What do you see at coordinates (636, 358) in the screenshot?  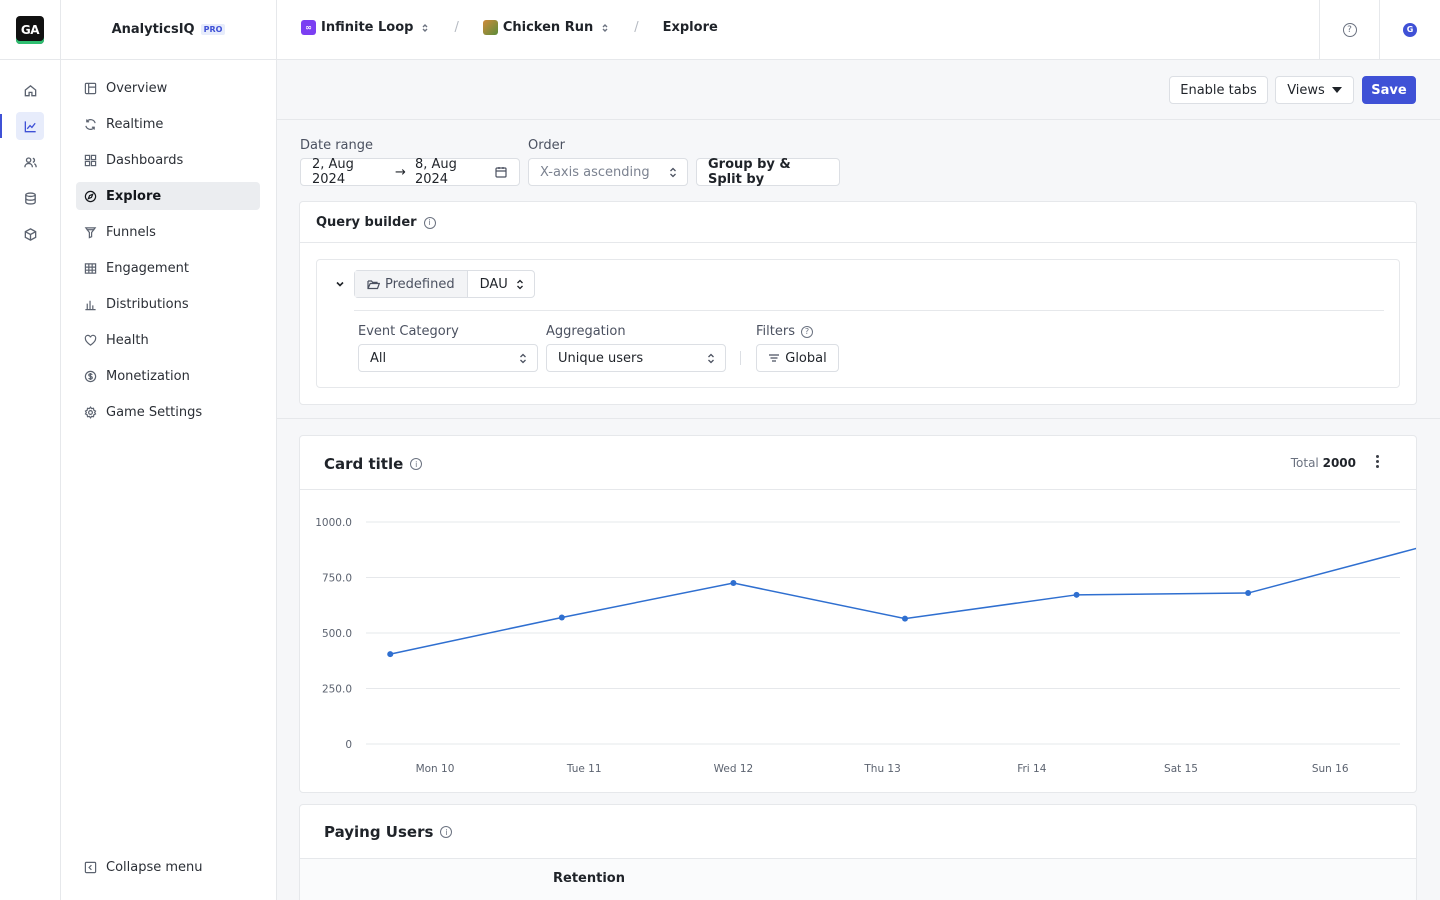 I see `aggregation-select: Unique users` at bounding box center [636, 358].